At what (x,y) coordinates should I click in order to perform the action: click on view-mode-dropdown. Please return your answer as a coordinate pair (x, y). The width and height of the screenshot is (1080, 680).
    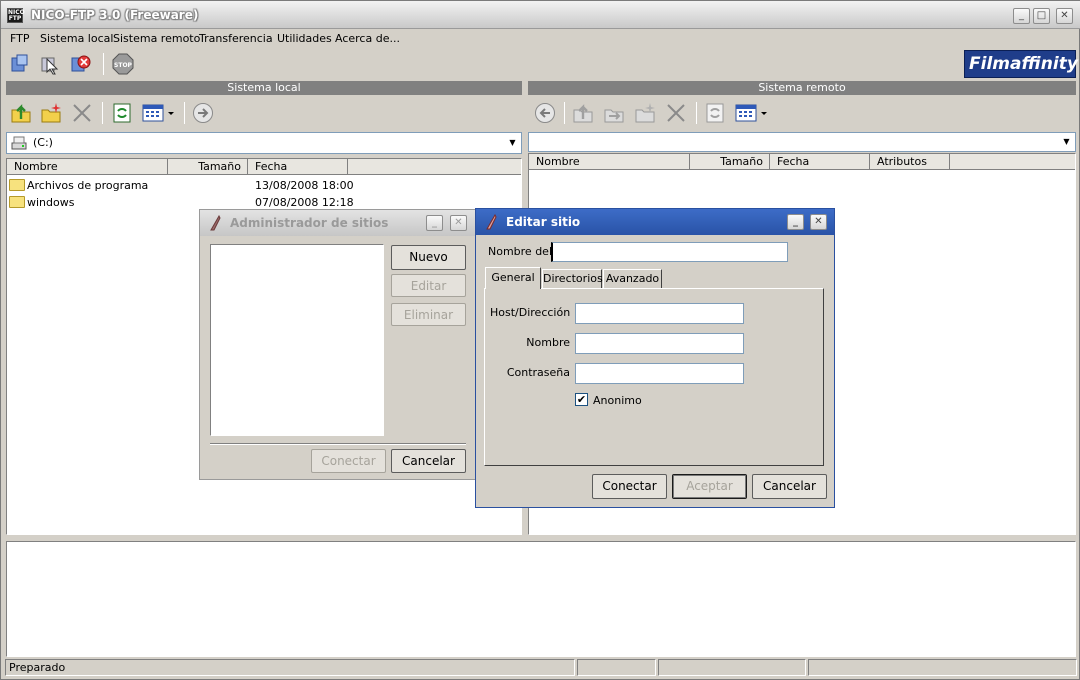
    Looking at the image, I should click on (159, 113).